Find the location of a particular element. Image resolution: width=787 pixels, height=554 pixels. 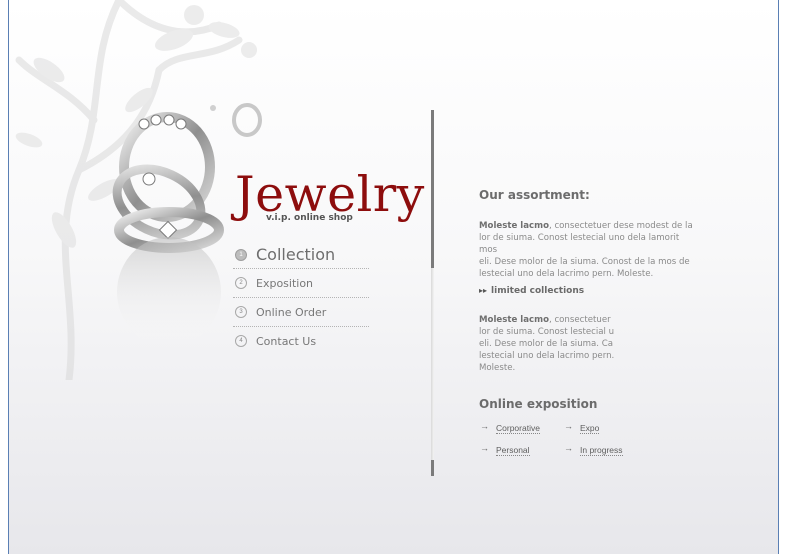

online-exposition-heading: Online exposition is located at coordinates (538, 404).